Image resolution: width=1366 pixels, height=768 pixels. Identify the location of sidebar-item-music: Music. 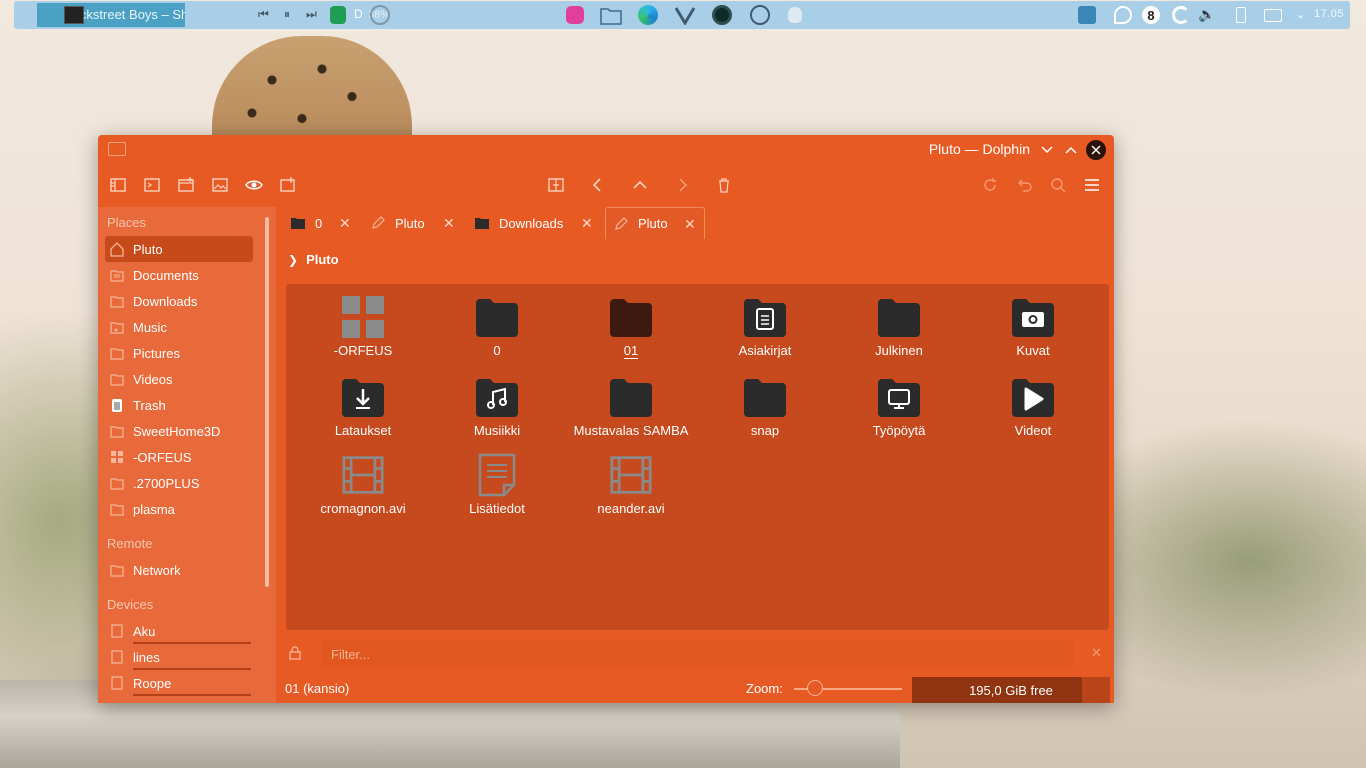
(179, 327).